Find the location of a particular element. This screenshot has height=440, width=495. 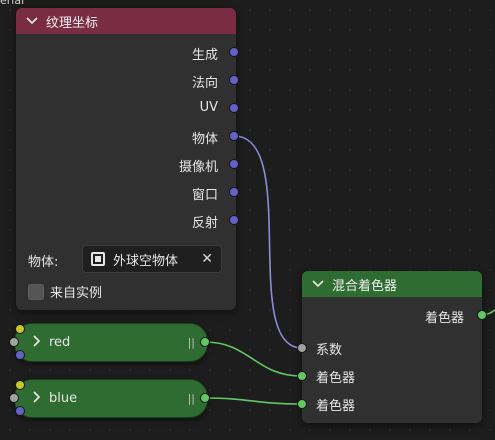

output-socket-normal is located at coordinates (234, 80).